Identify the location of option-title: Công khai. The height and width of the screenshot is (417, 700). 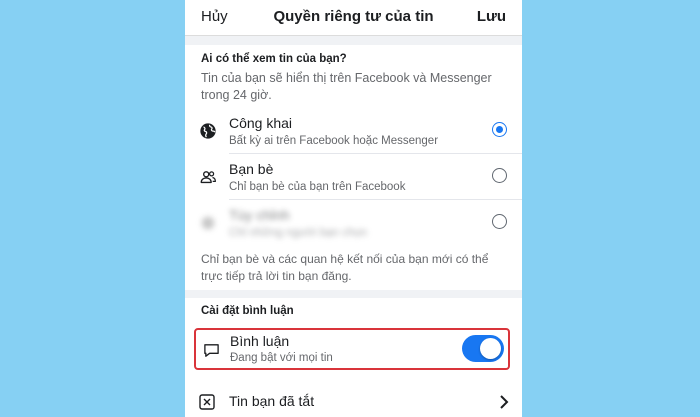
(261, 123).